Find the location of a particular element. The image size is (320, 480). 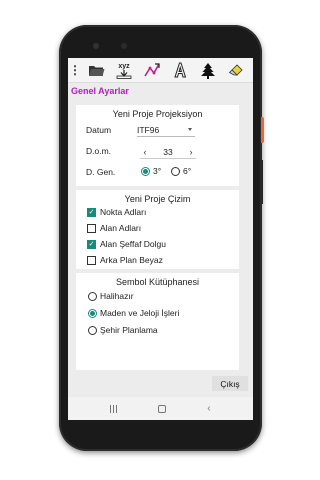

radio-maden-ve-jeloji: Maden ve Jeloji İşleri is located at coordinates (133, 313).